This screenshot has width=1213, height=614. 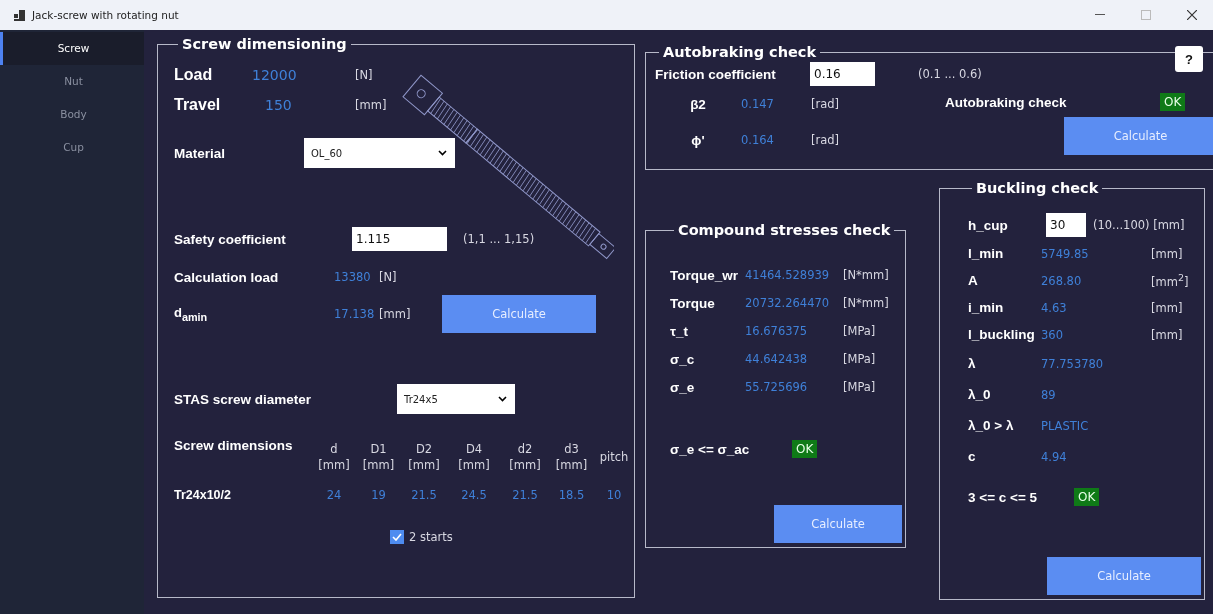 I want to click on field-label: Material, so click(x=200, y=153).